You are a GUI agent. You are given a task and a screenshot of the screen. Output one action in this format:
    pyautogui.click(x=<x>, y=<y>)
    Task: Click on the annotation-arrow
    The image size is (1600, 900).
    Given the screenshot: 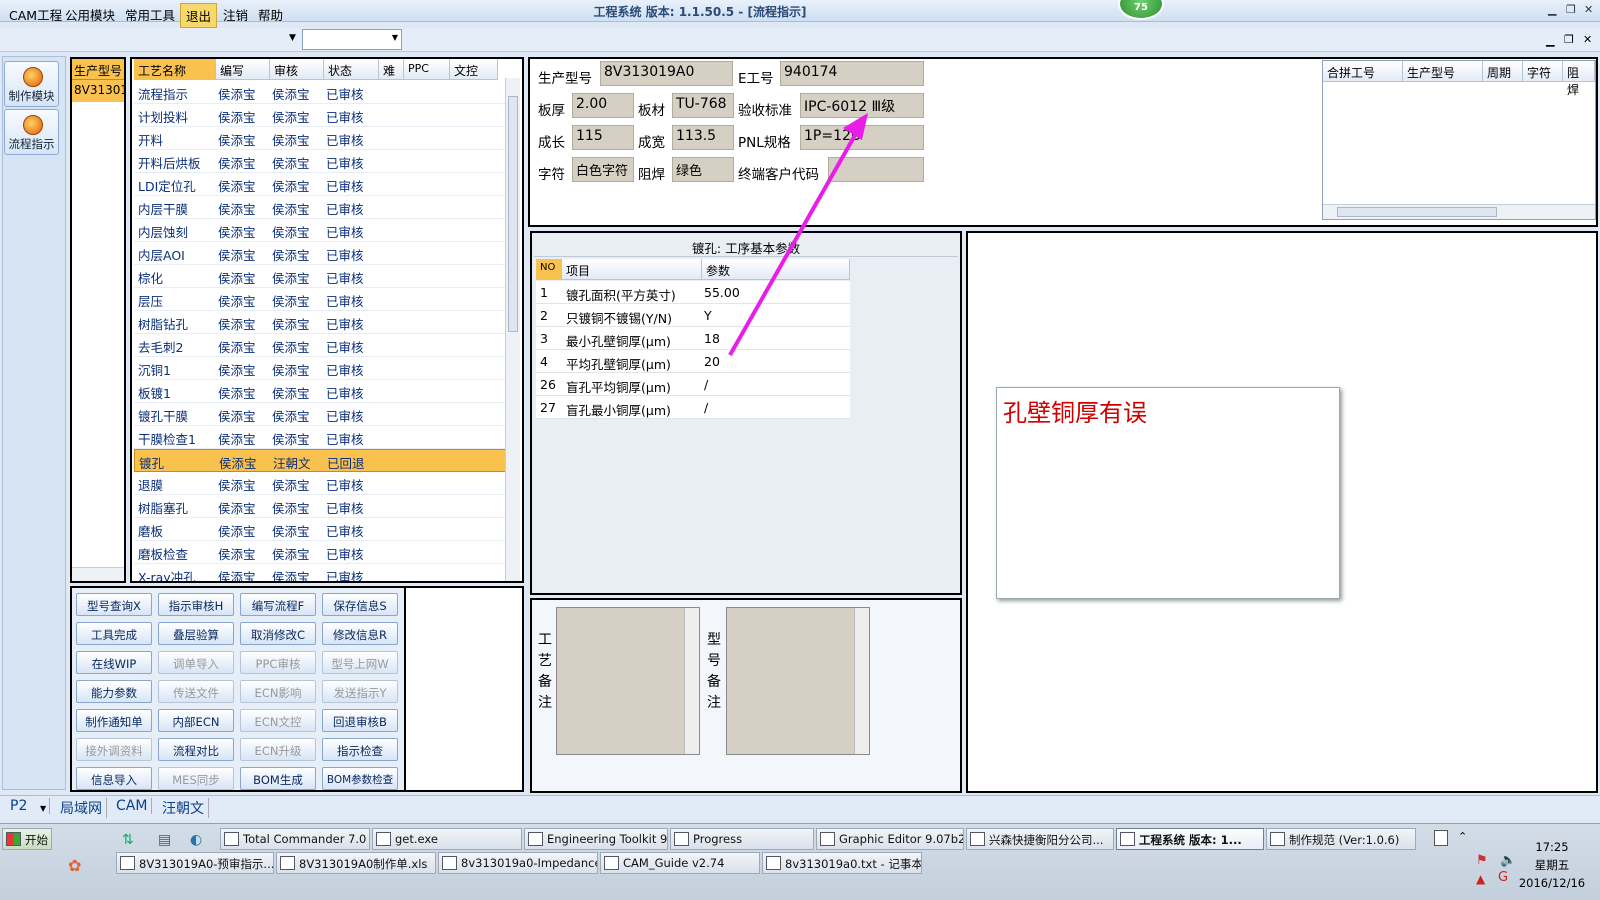 What is the action you would take?
    pyautogui.click(x=798, y=234)
    